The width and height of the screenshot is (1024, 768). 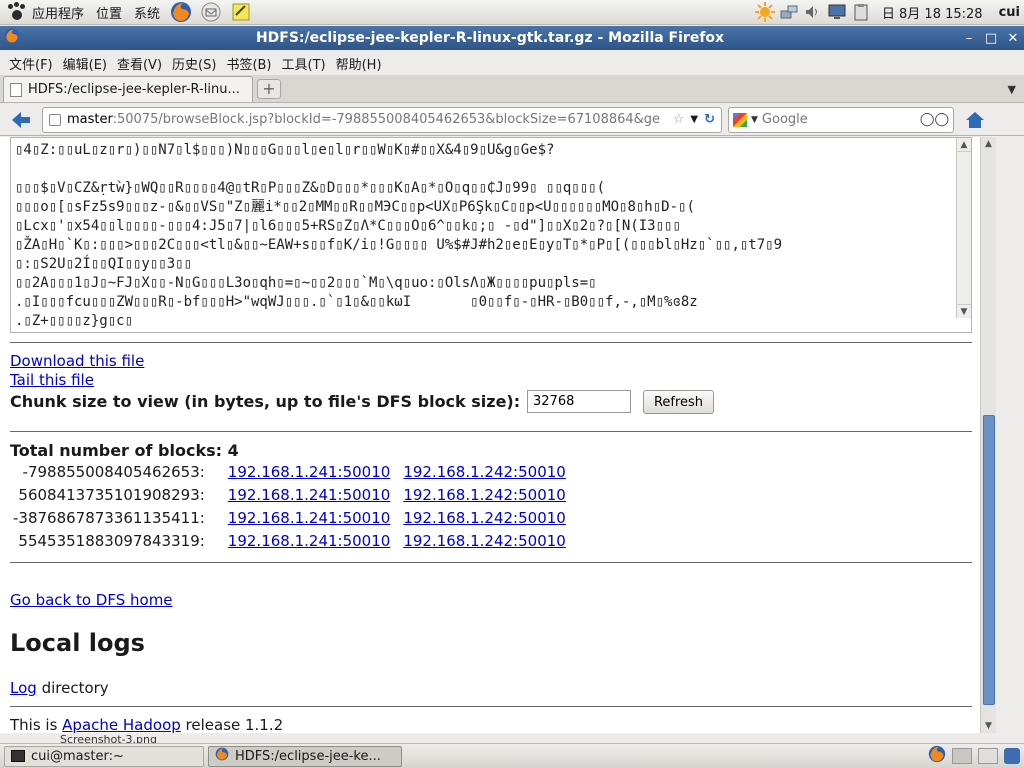 I want to click on download-file-link: Download this file, so click(x=77, y=361).